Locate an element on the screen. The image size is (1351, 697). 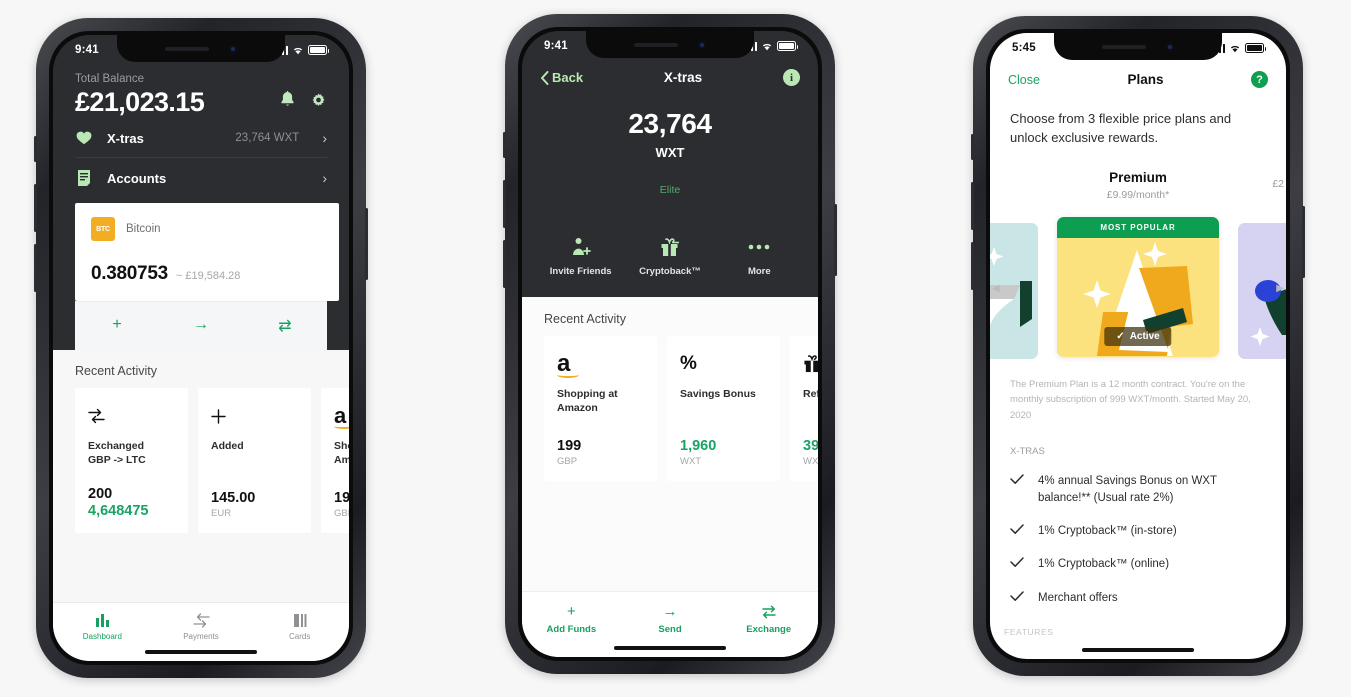
gift-icon is located at coordinates (669, 247).